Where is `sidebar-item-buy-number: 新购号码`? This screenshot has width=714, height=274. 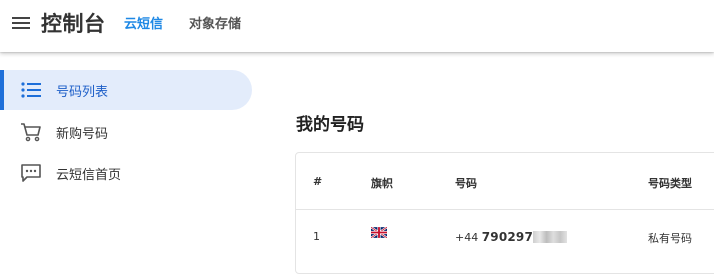 sidebar-item-buy-number: 新购号码 is located at coordinates (126, 132).